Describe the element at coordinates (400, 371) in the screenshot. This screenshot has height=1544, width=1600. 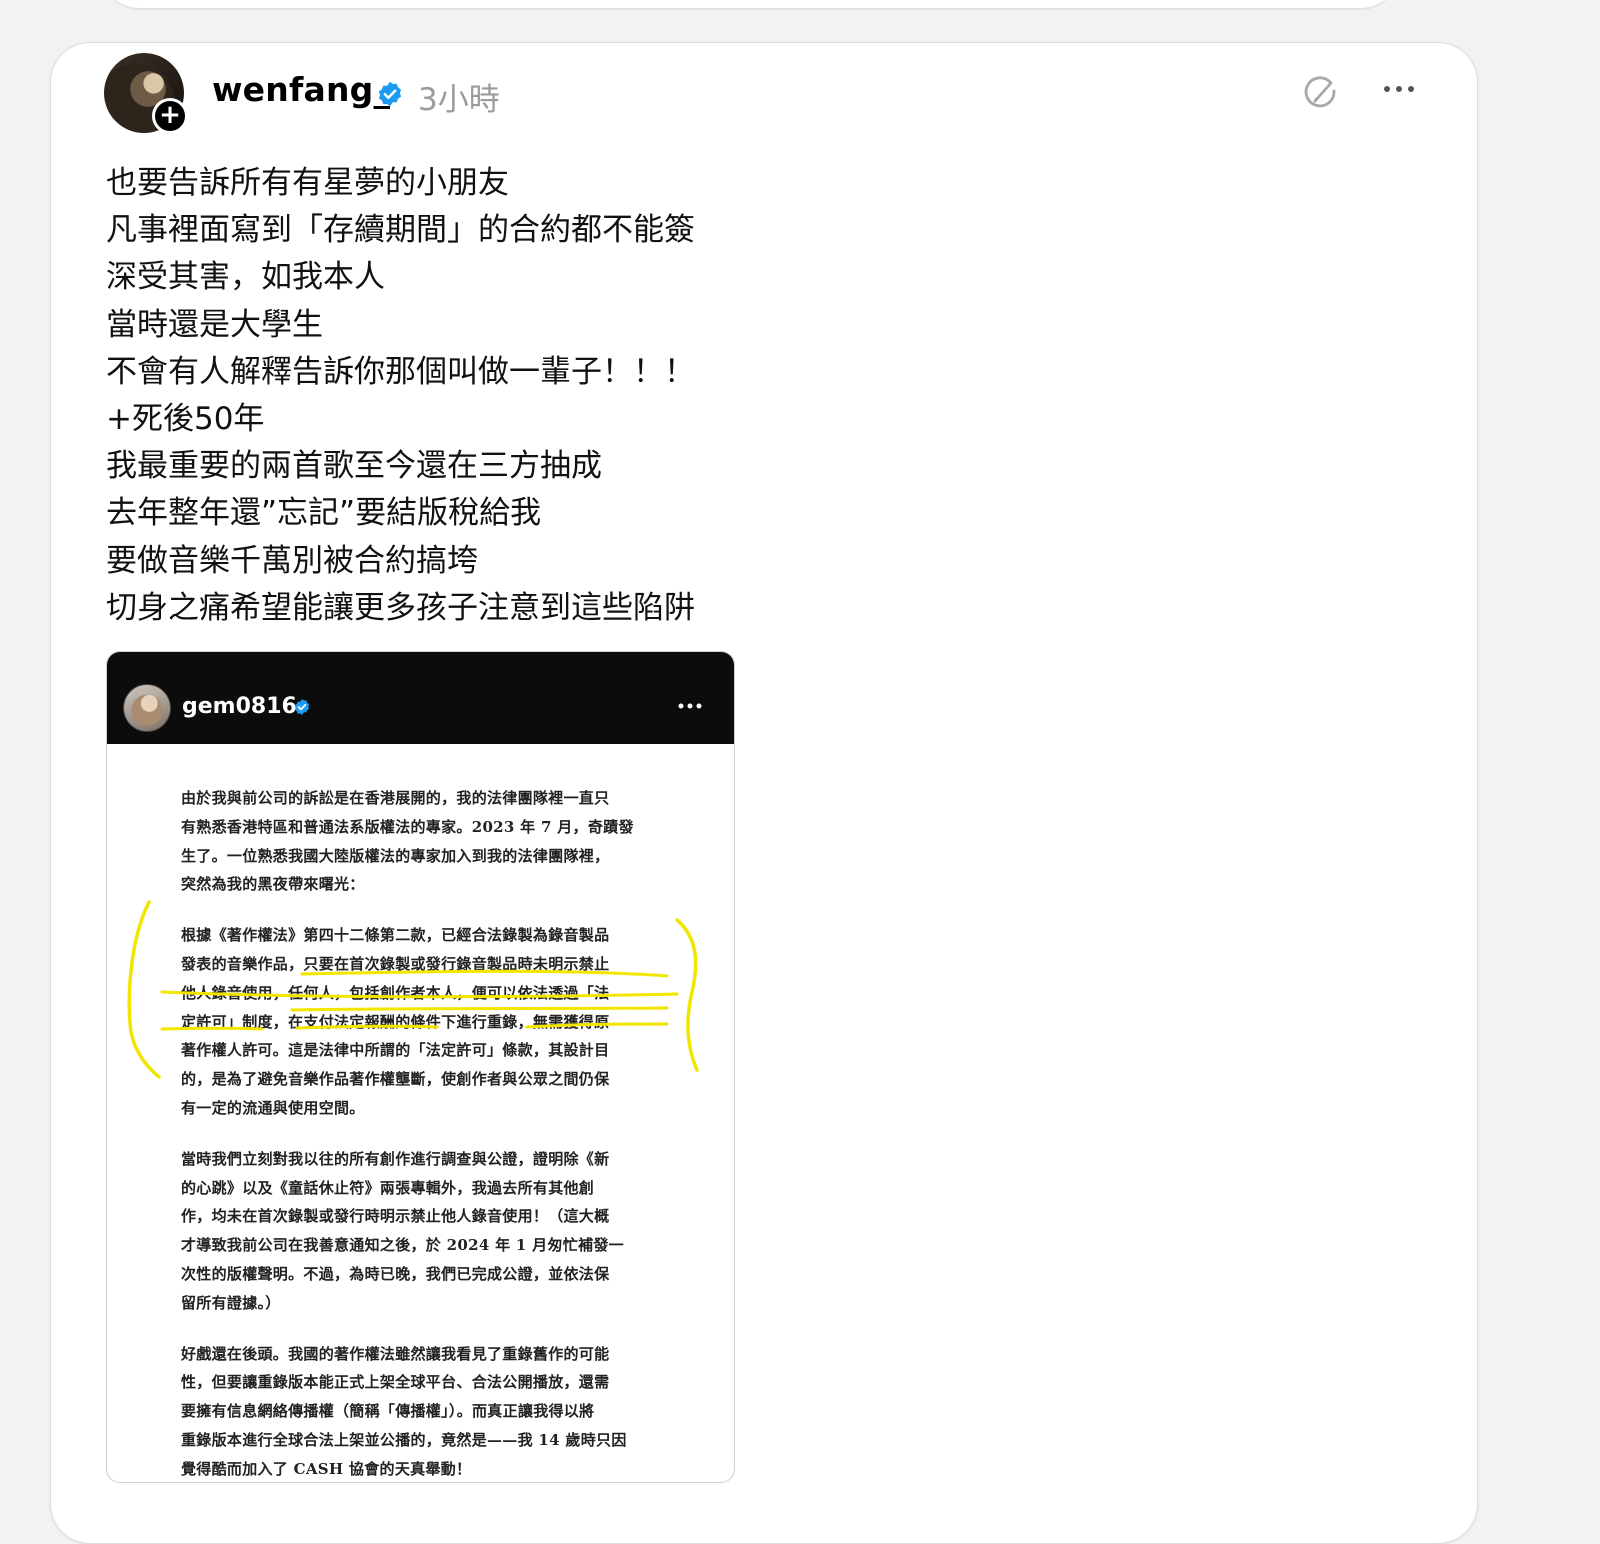
I see `post-line: 不會有人解釋告訴你那個叫做一輩子！！！` at that location.